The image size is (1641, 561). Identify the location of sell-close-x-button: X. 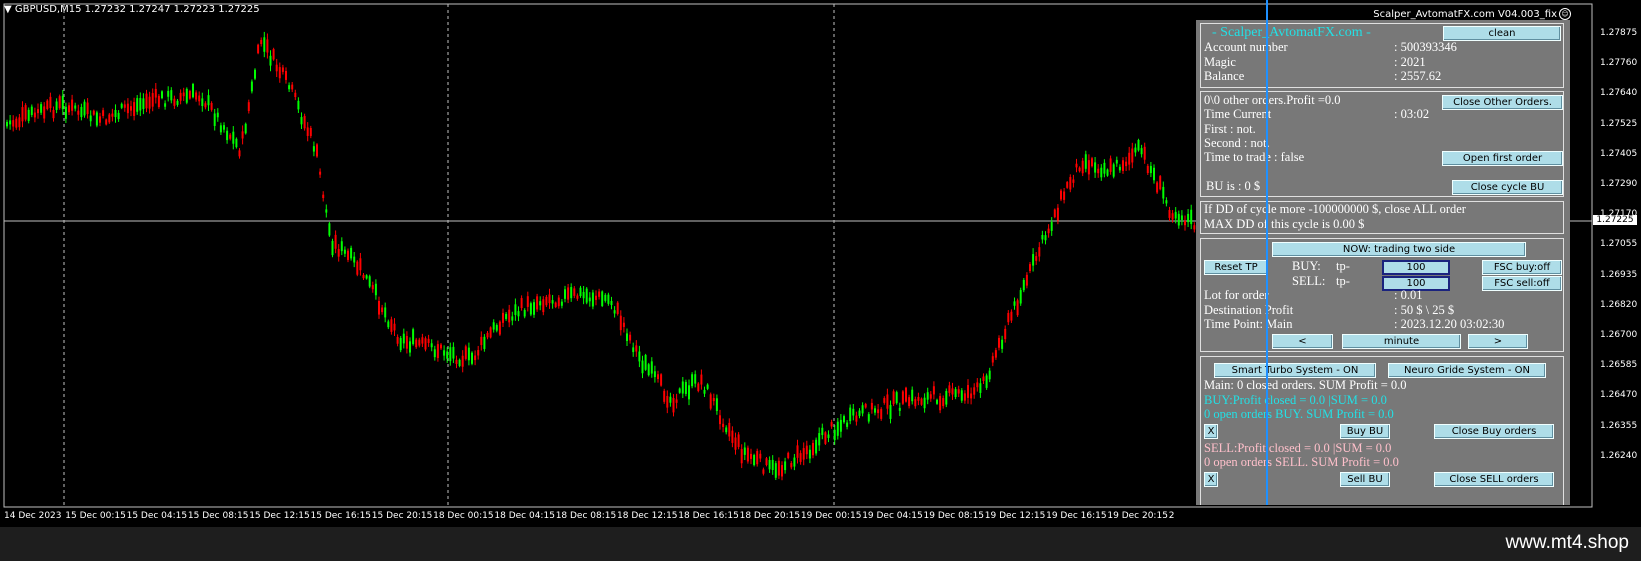
(1211, 479).